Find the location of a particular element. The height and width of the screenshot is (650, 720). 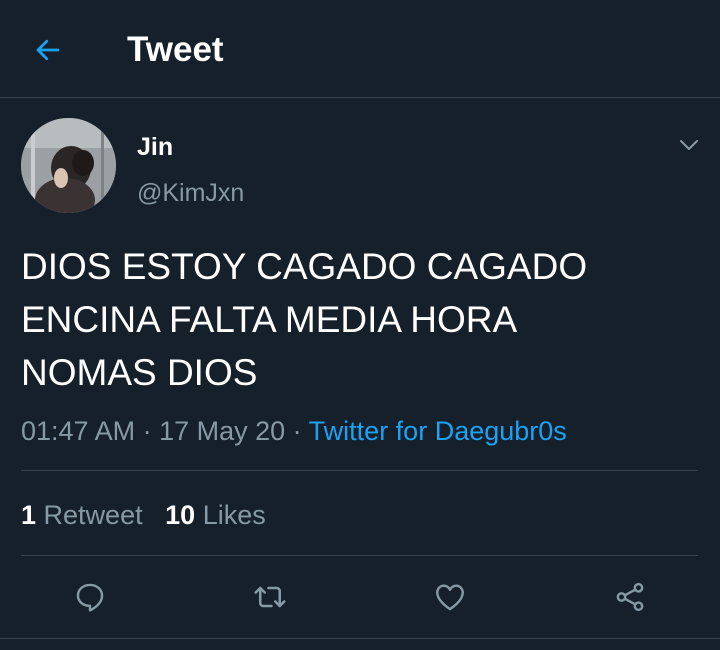

retweet-button is located at coordinates (270, 597).